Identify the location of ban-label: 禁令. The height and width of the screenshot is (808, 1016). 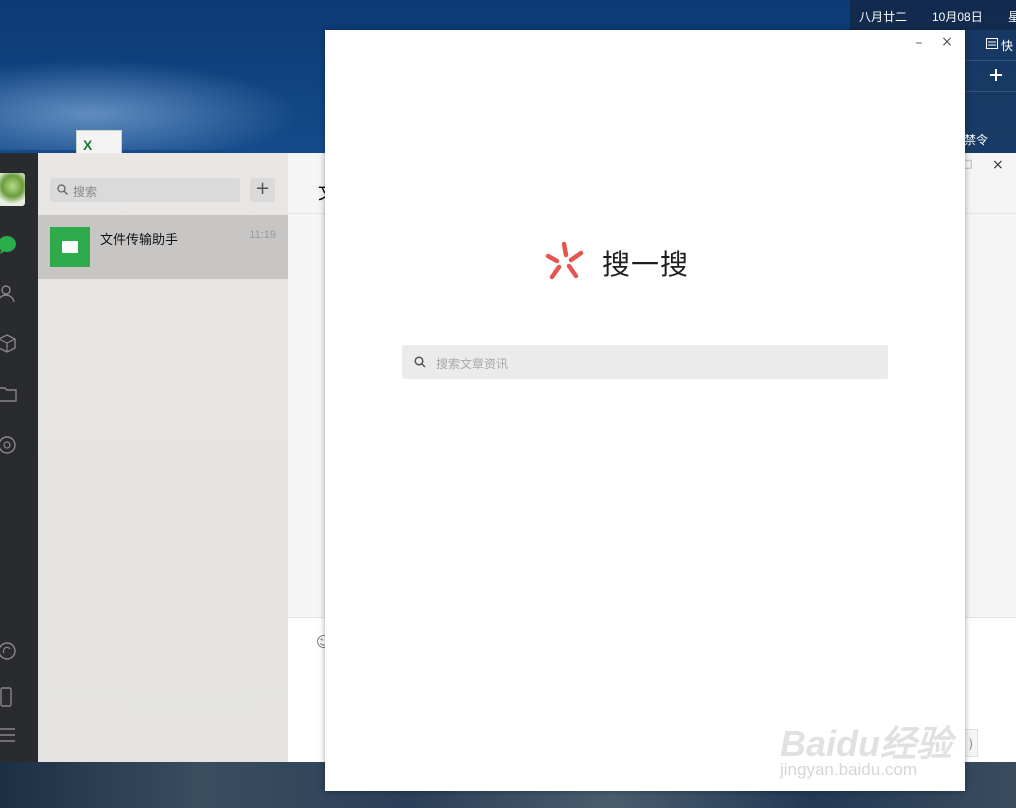
(976, 140).